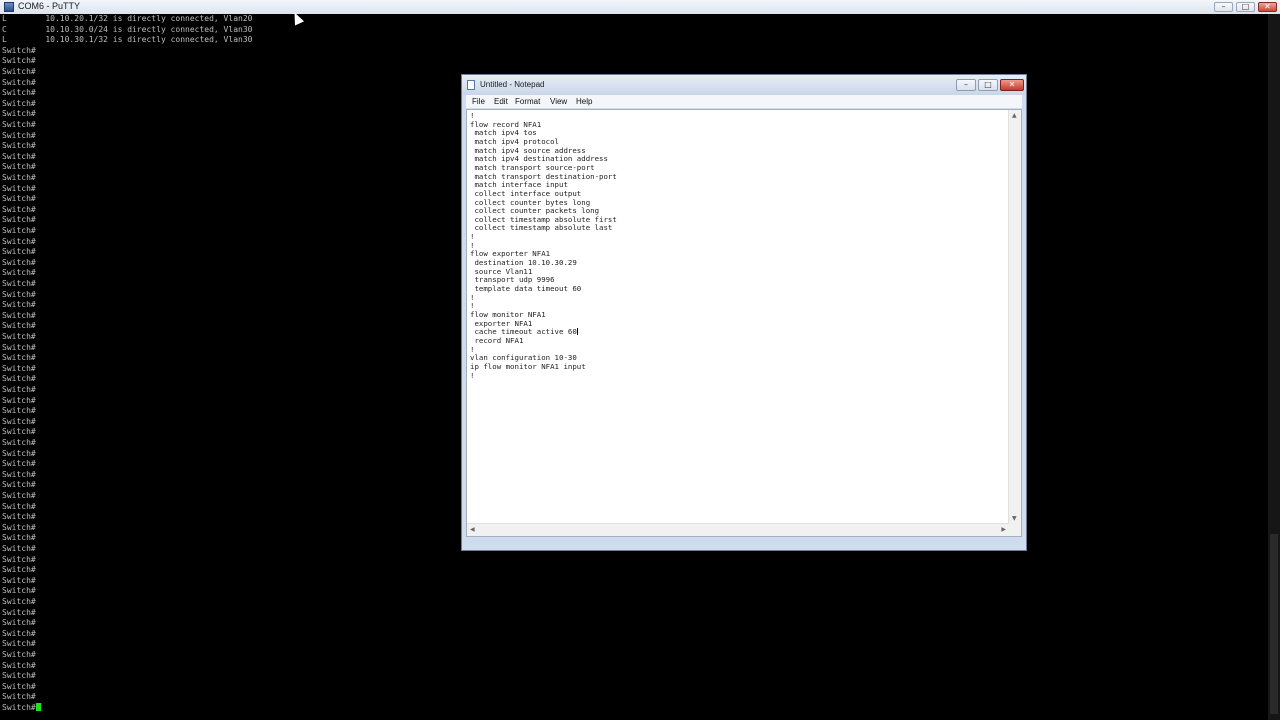 The image size is (1280, 720). Describe the element at coordinates (1012, 85) in the screenshot. I see `notepad-close-button: ✕` at that location.